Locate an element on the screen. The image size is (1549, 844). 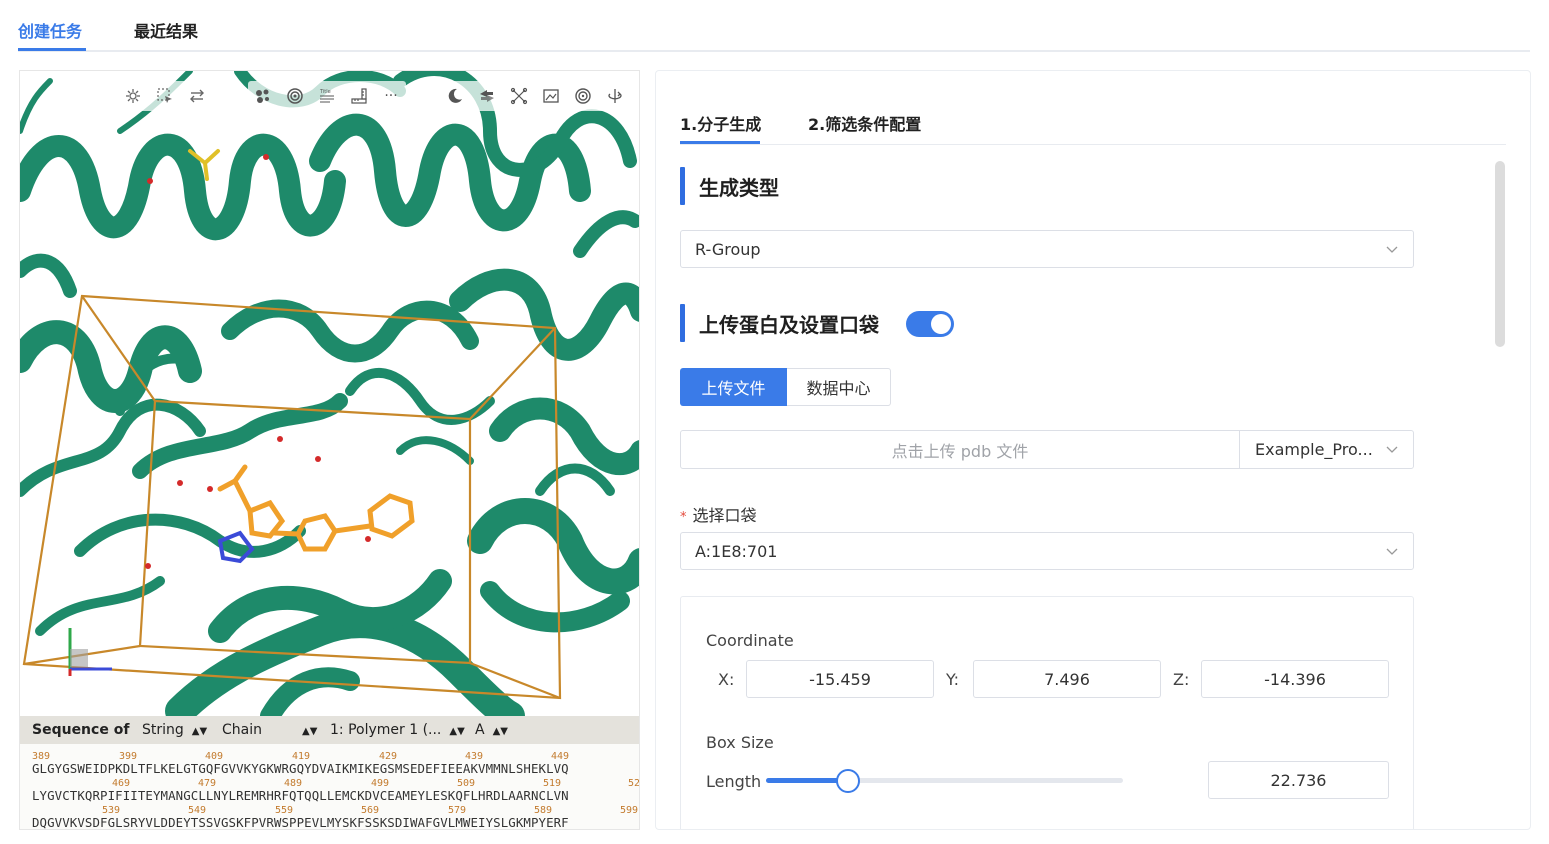
length-slider-handle is located at coordinates (848, 781).